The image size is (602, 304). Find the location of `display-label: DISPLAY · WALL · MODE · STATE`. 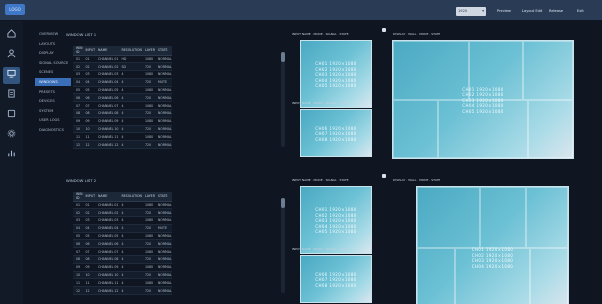

display-label: DISPLAY · WALL · MODE · STATE is located at coordinates (417, 180).